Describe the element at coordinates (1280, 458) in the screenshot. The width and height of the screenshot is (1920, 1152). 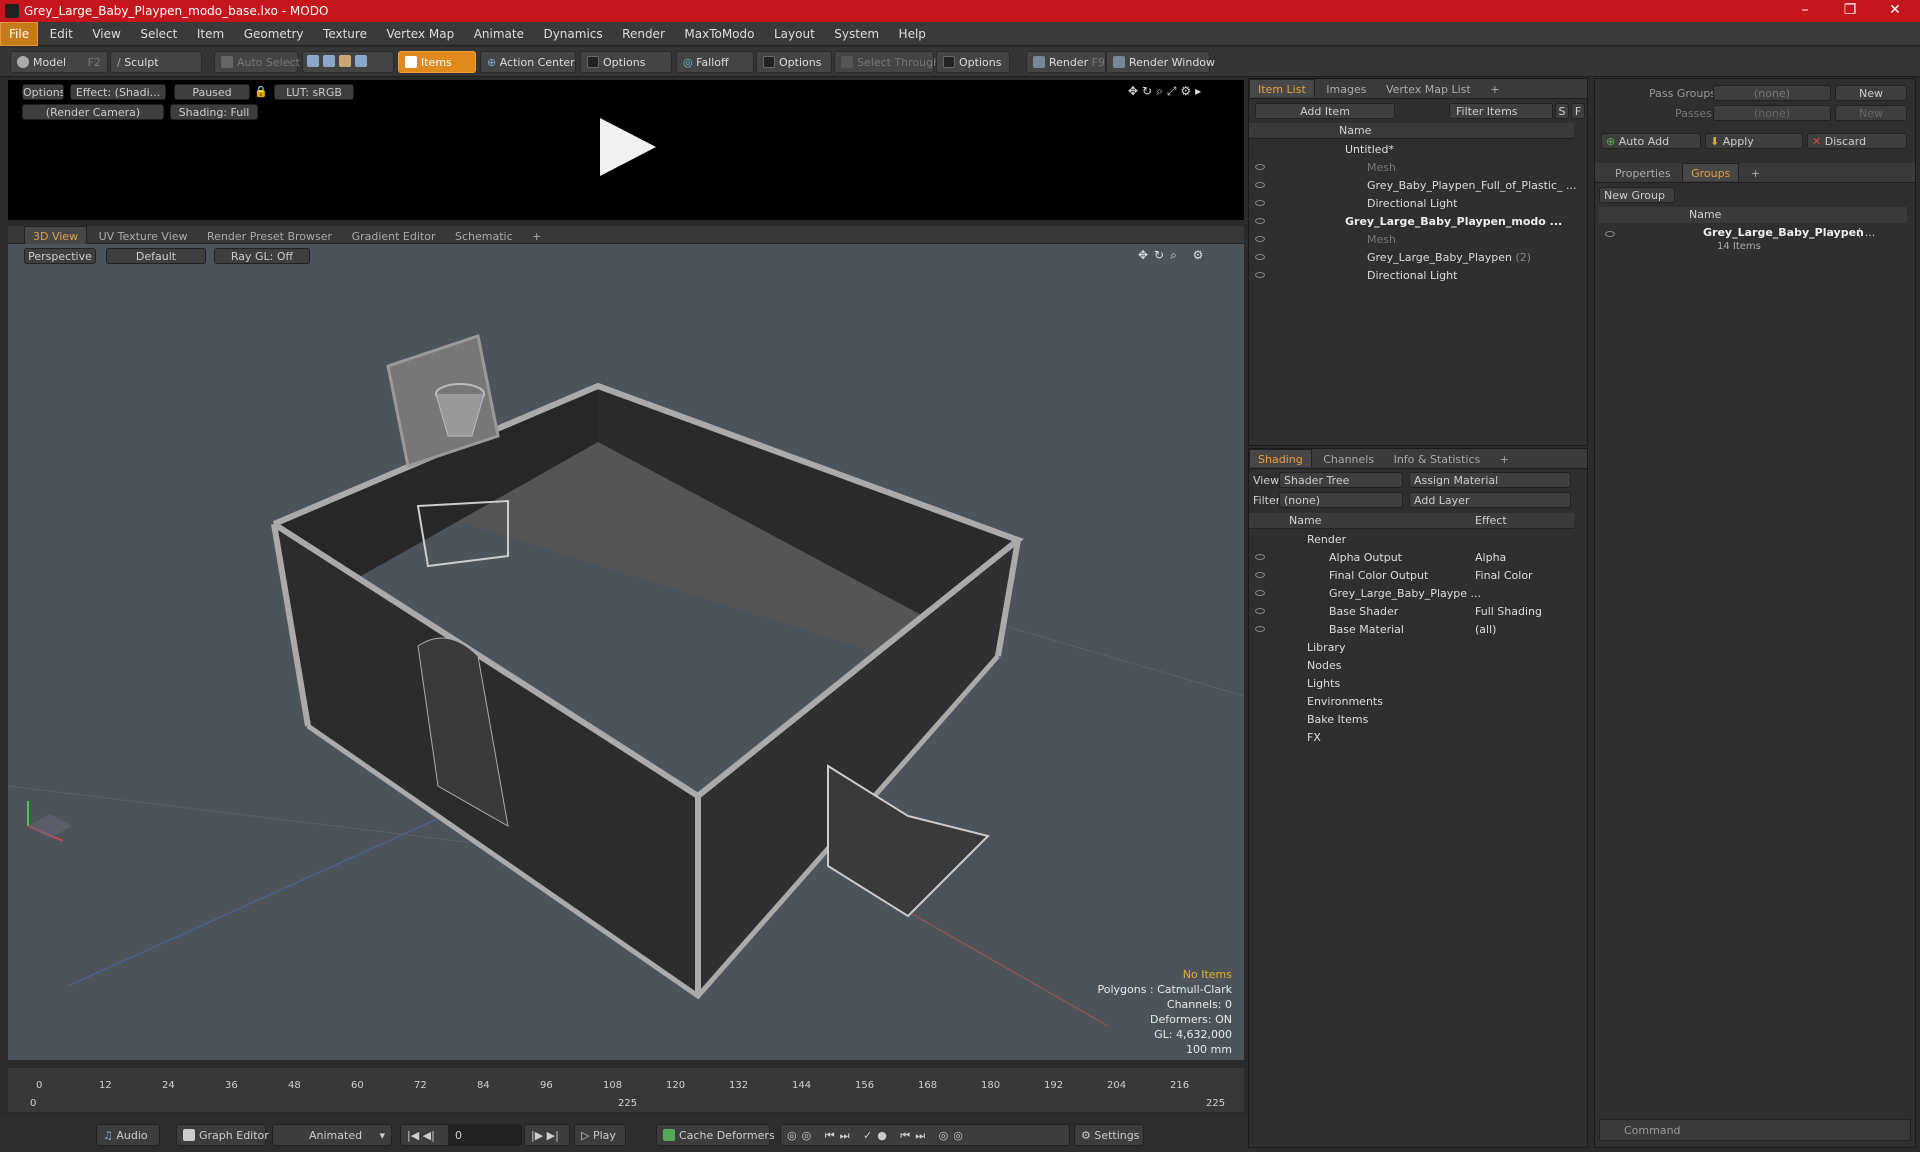
I see `tab-shading: Shading` at that location.